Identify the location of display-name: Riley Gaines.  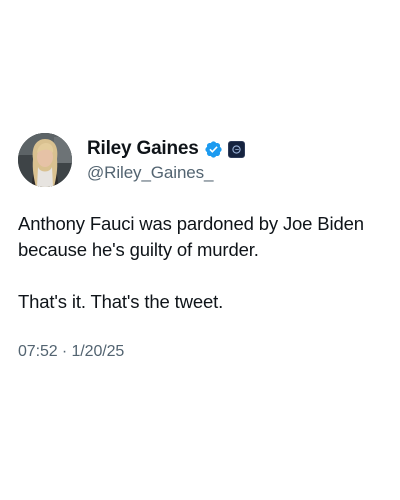
(143, 149).